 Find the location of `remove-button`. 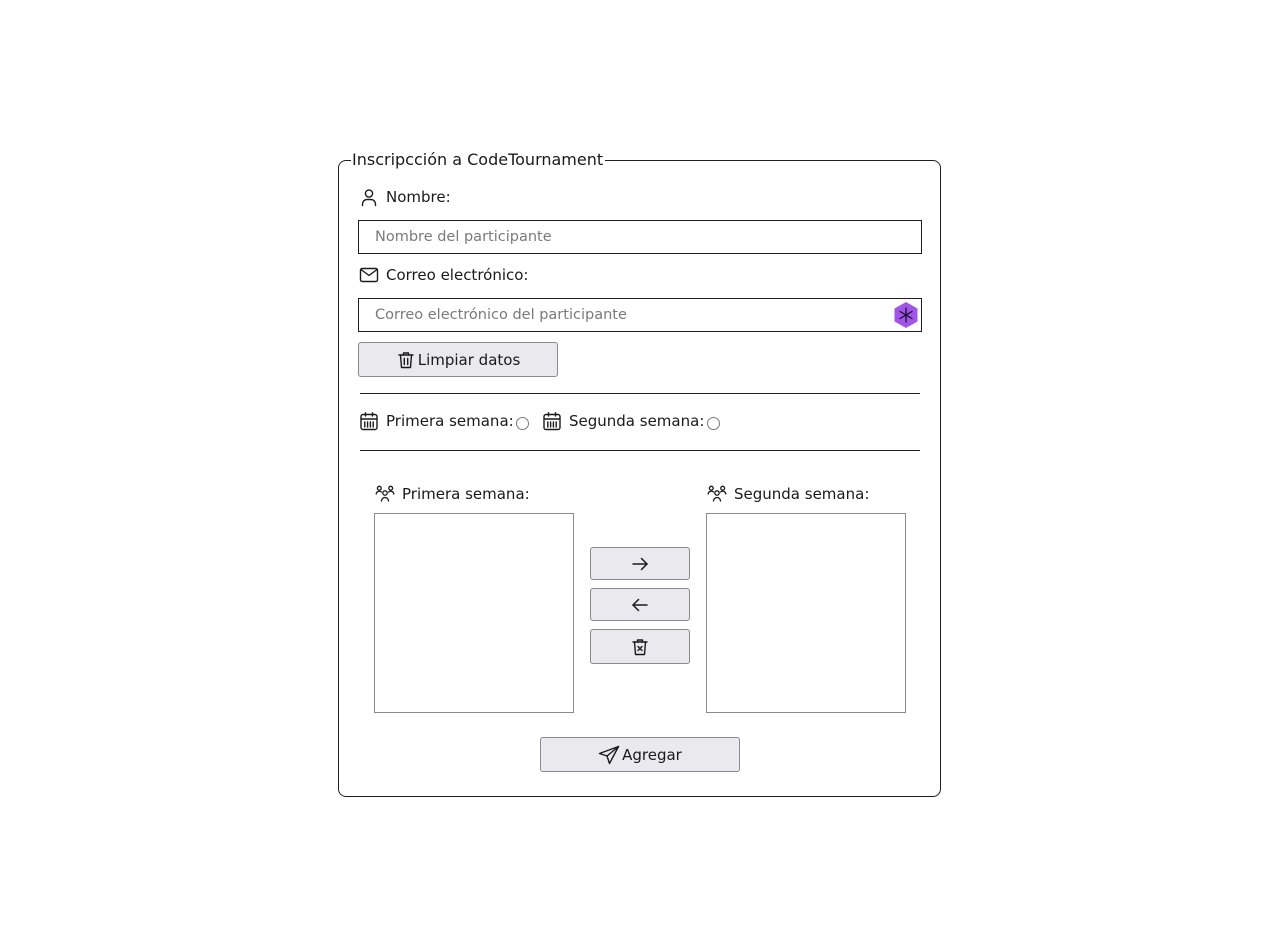

remove-button is located at coordinates (640, 646).